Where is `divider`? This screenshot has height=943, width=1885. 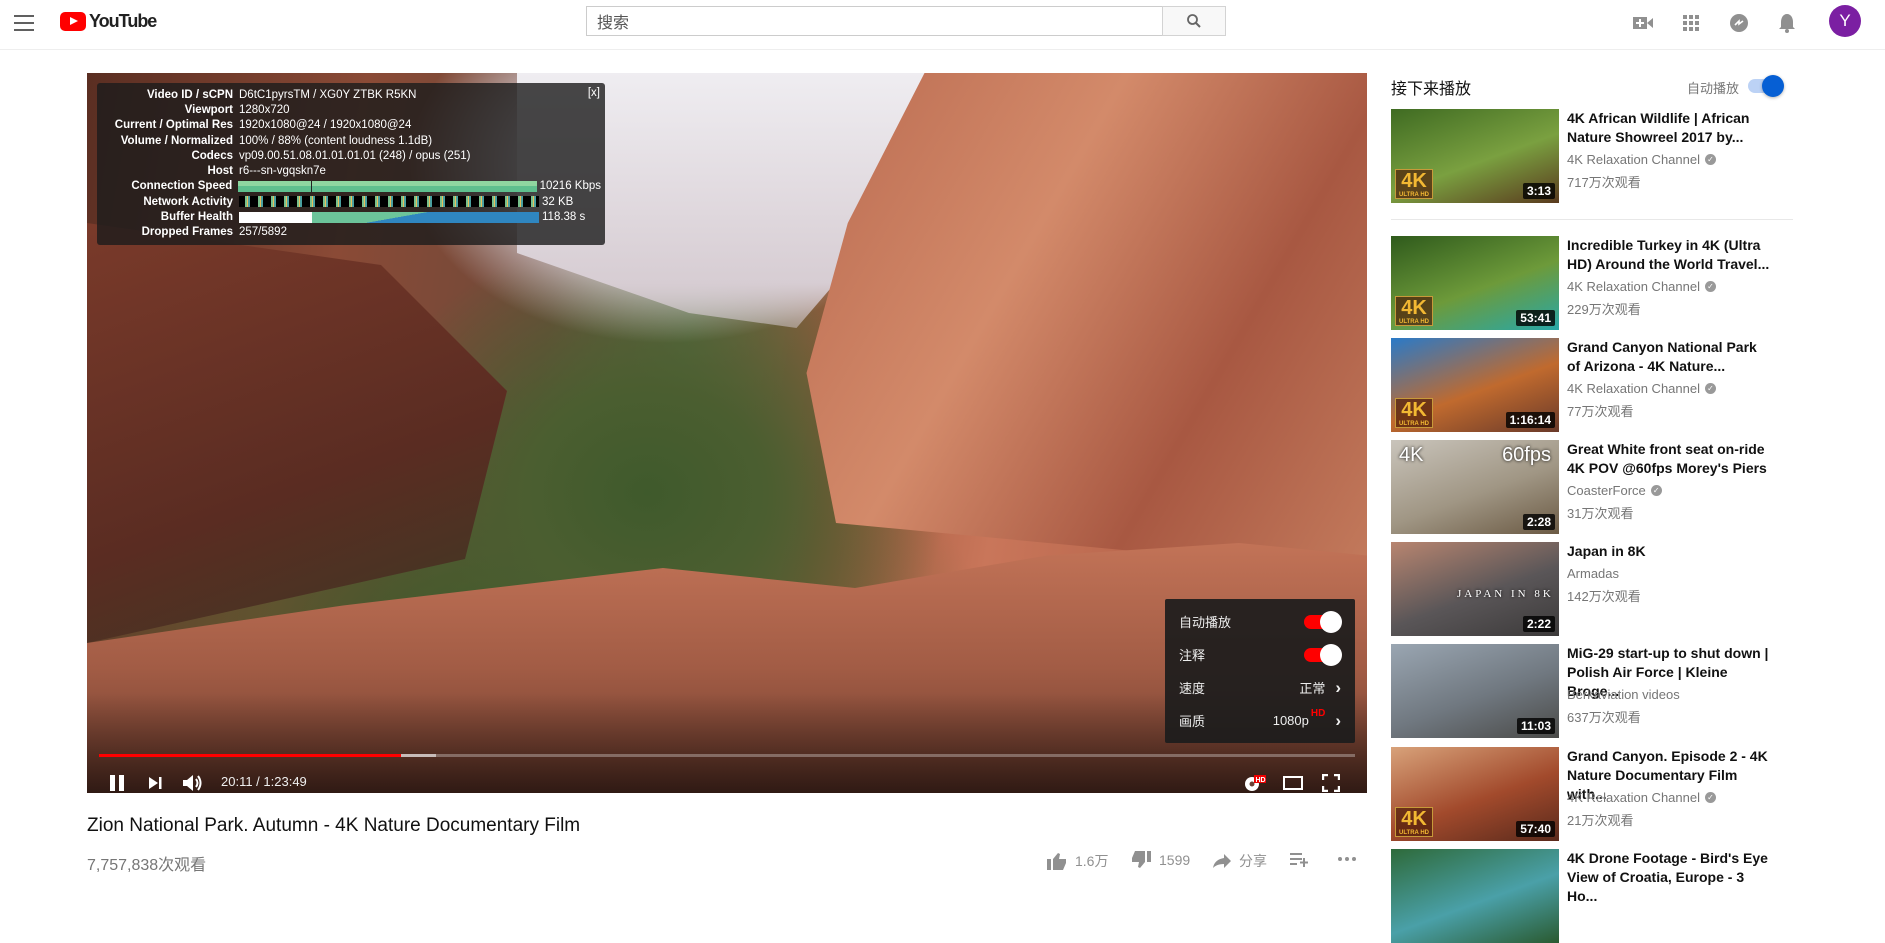
divider is located at coordinates (1592, 219).